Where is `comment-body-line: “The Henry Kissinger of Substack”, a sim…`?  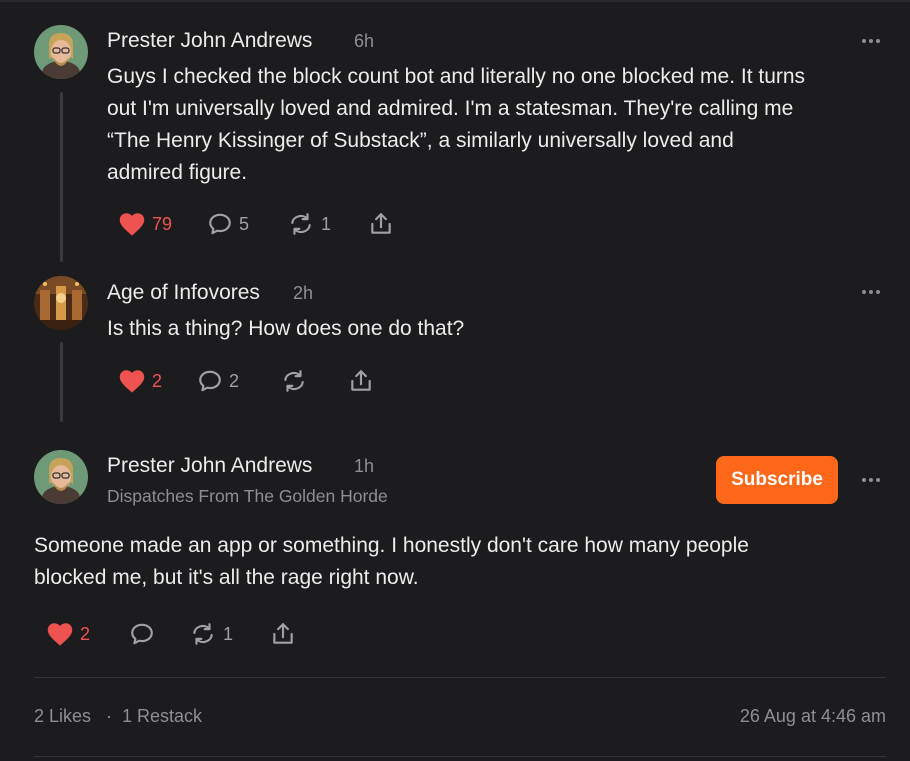 comment-body-line: “The Henry Kissinger of Substack”, a sim… is located at coordinates (420, 140).